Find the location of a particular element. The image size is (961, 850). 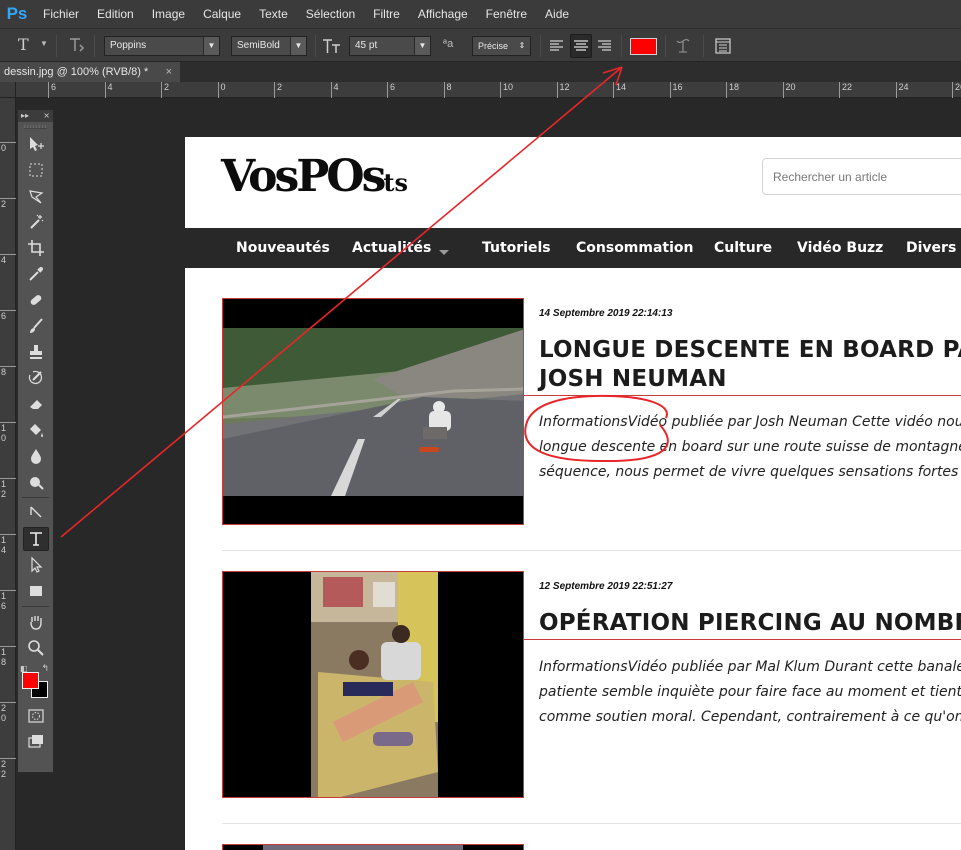

move-tool-icon is located at coordinates (36, 144).